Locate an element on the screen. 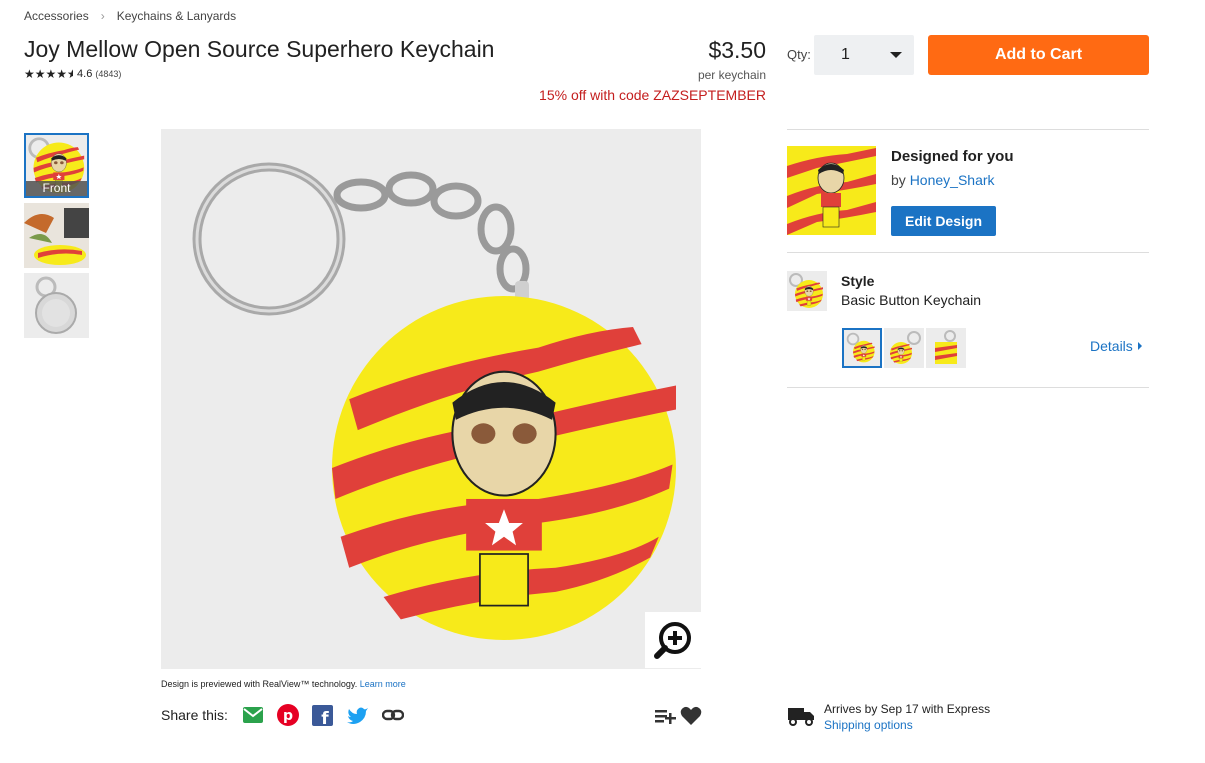 The image size is (1205, 763). style-option-square is located at coordinates (946, 348).